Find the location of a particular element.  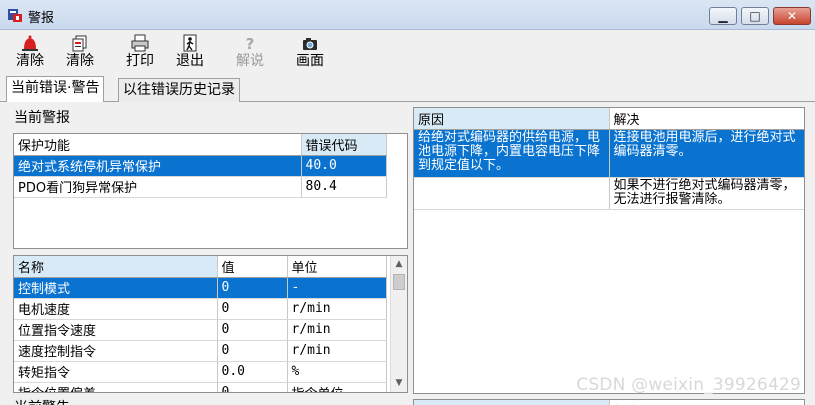

table-row: 指令位置偏差 0 指令单位 is located at coordinates (200, 387).